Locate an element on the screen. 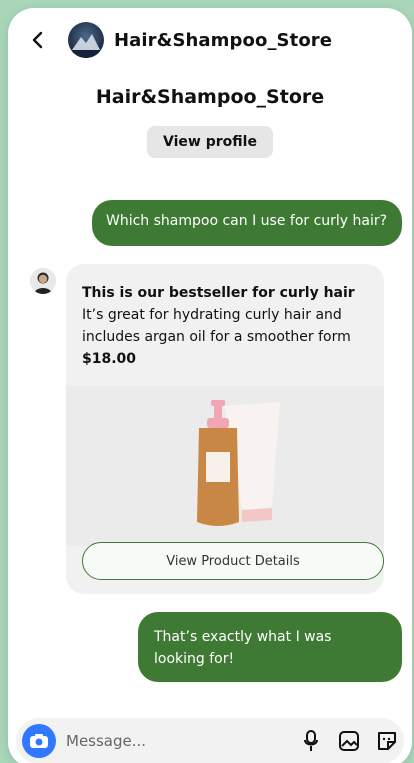 Image resolution: width=414 pixels, height=763 pixels. store-name-header: Hair&Shampoo_Store is located at coordinates (223, 40).